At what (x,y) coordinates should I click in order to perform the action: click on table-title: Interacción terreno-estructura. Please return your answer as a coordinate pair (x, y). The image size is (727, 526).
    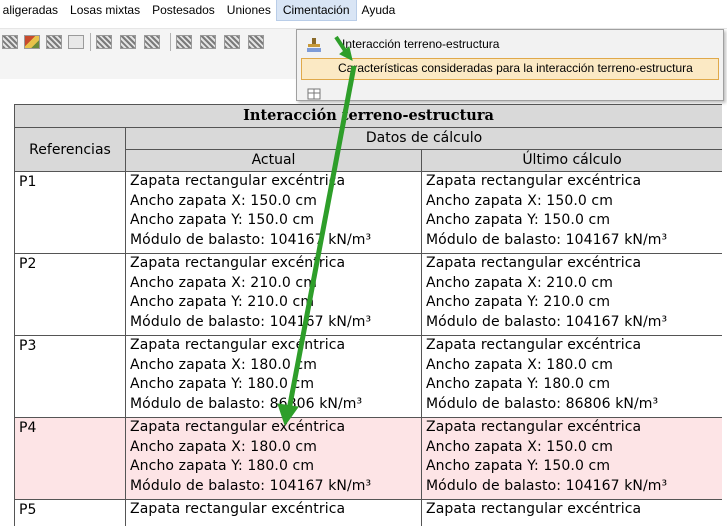
    Looking at the image, I should click on (368, 116).